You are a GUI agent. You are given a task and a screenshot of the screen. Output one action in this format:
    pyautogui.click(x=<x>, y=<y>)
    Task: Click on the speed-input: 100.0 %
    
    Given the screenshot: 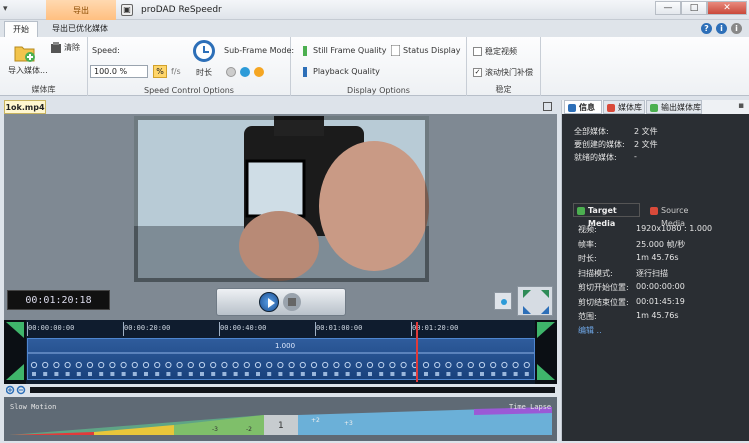 What is the action you would take?
    pyautogui.click(x=119, y=71)
    